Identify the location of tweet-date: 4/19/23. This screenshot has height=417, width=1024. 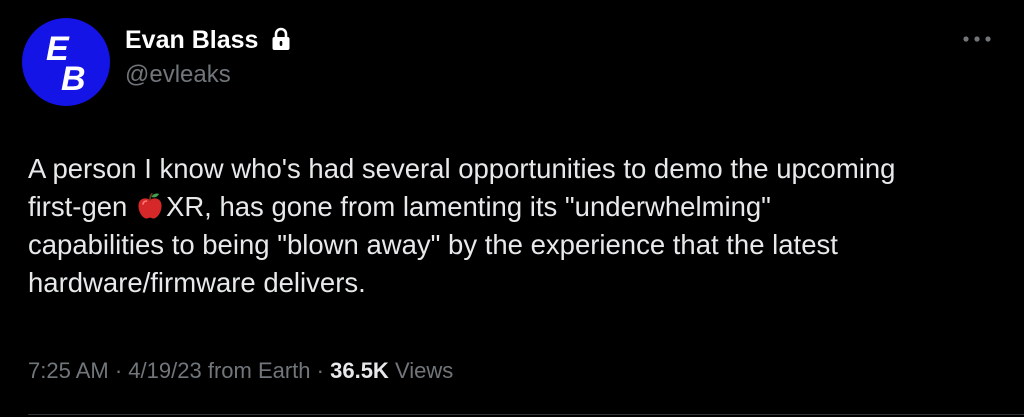
(164, 370).